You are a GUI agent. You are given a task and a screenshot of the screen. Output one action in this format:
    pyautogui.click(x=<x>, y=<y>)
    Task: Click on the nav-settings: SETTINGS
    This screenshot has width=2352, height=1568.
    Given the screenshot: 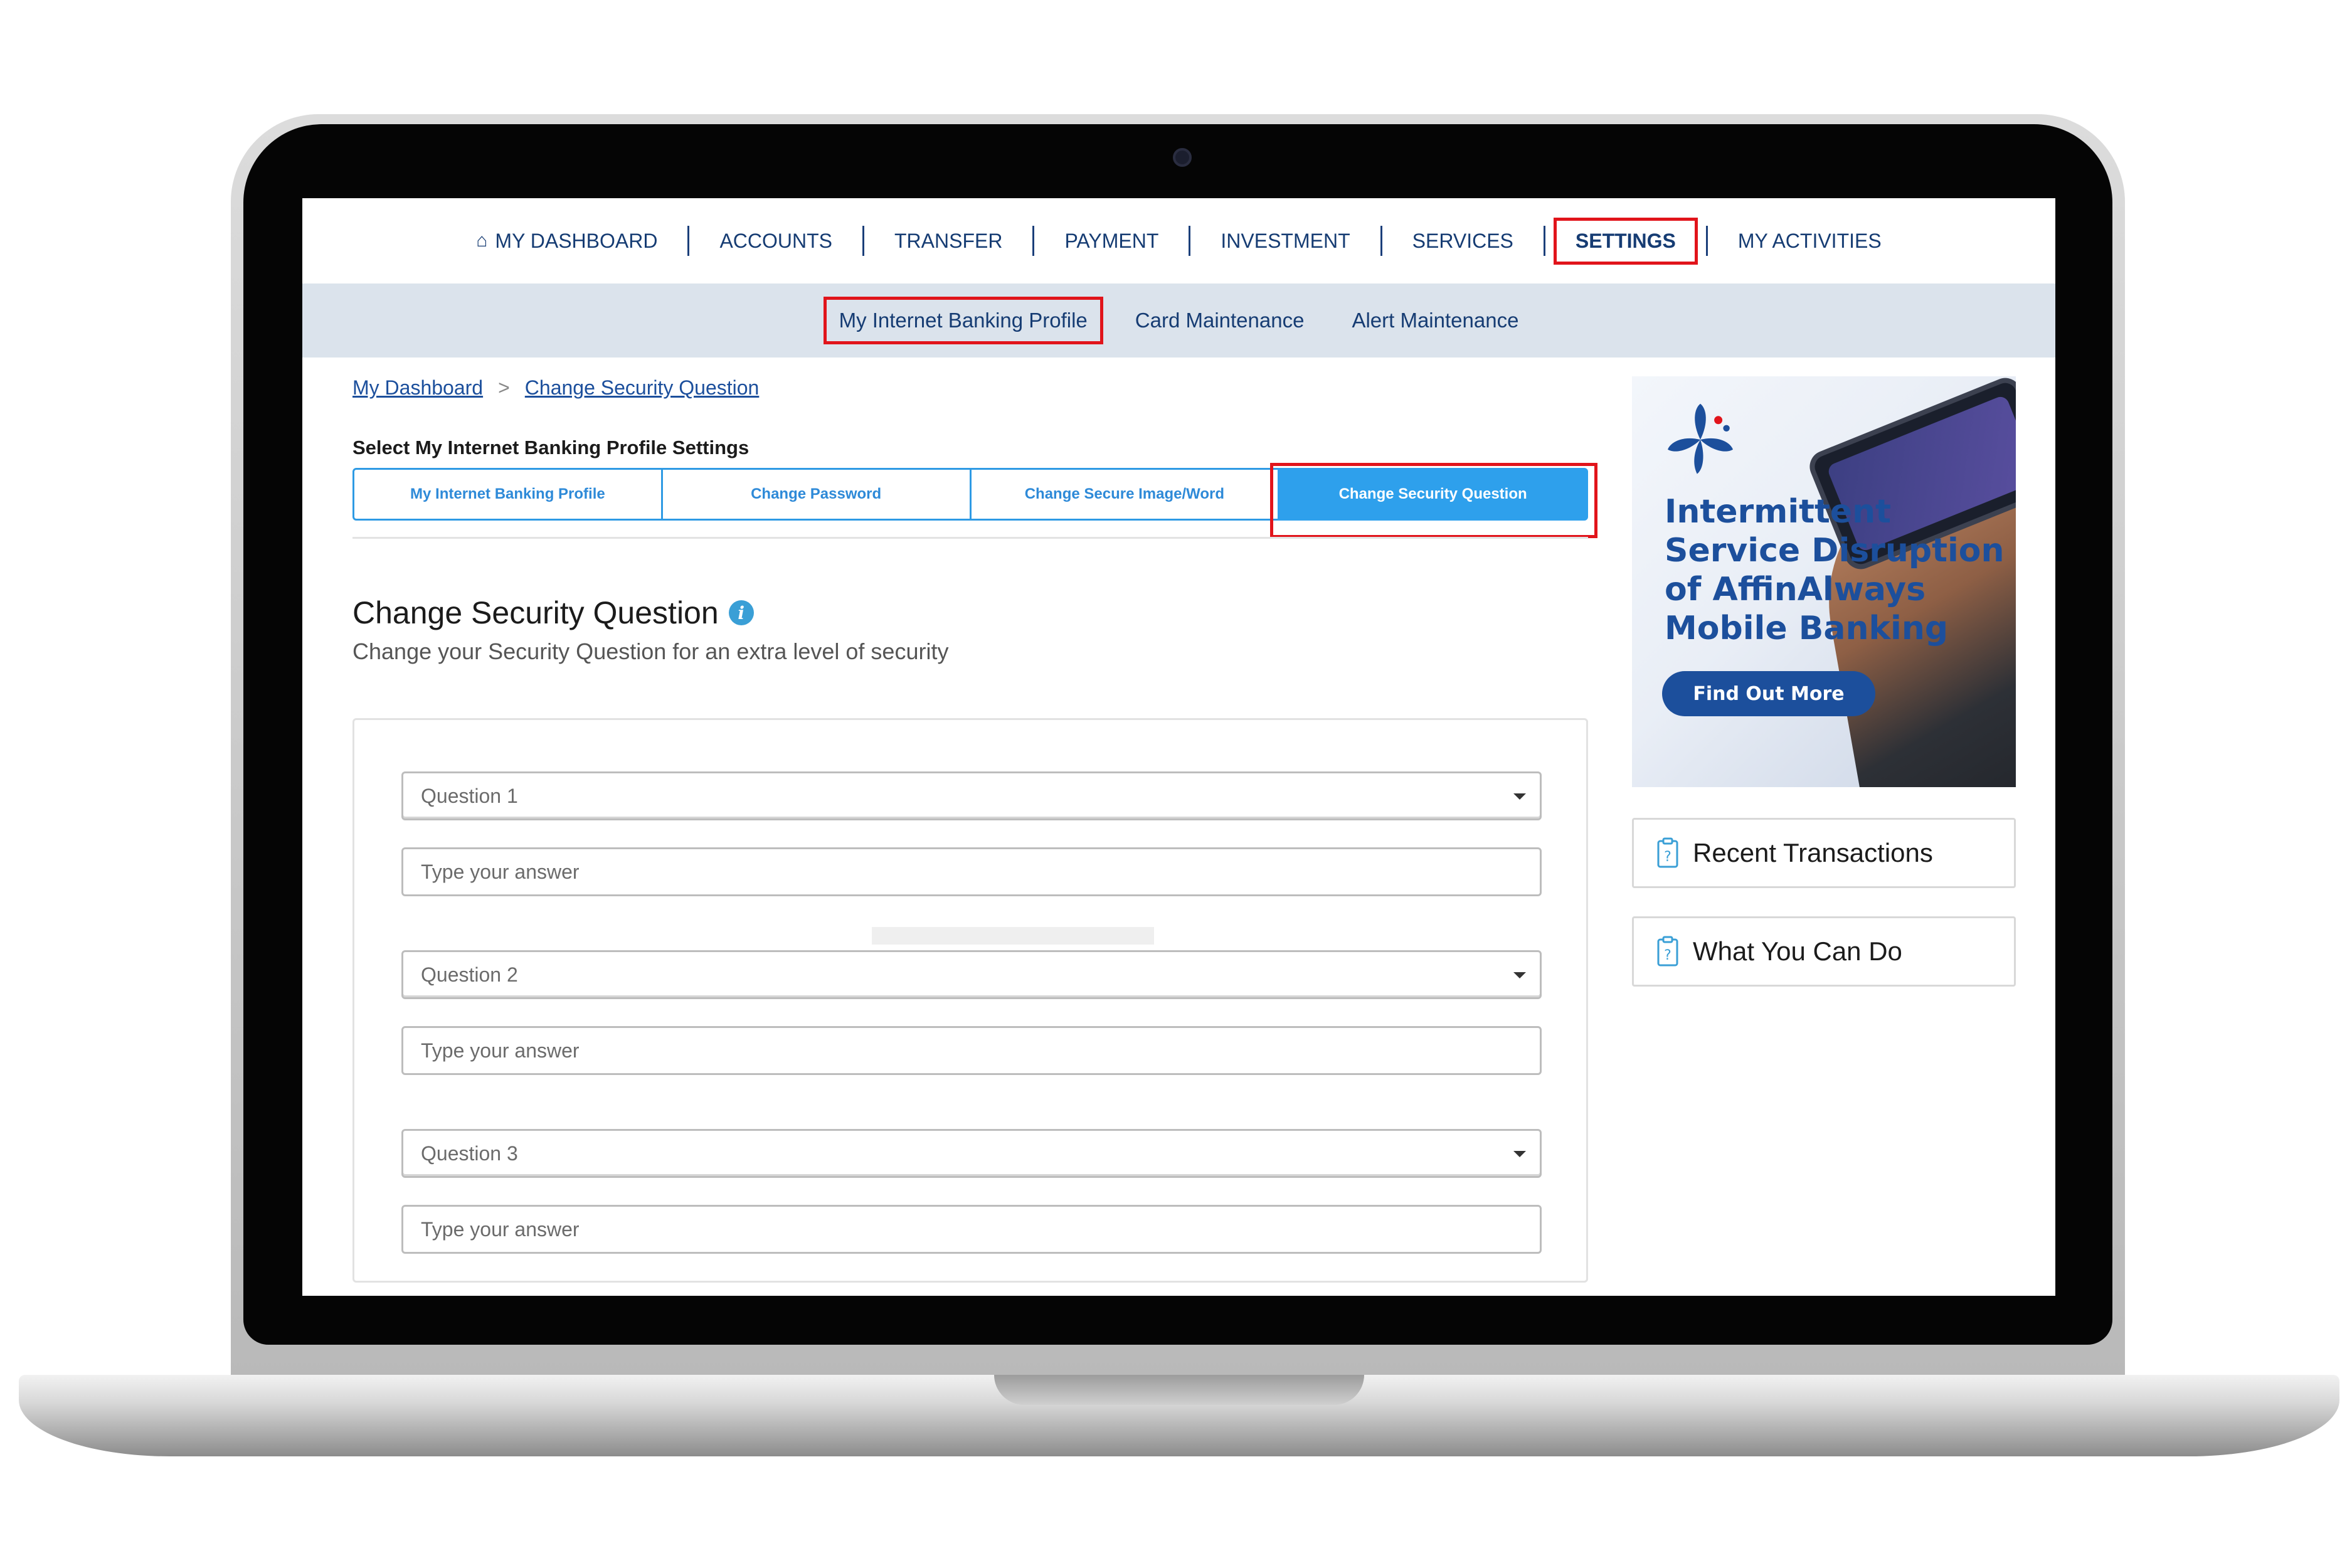 What is the action you would take?
    pyautogui.click(x=1626, y=241)
    